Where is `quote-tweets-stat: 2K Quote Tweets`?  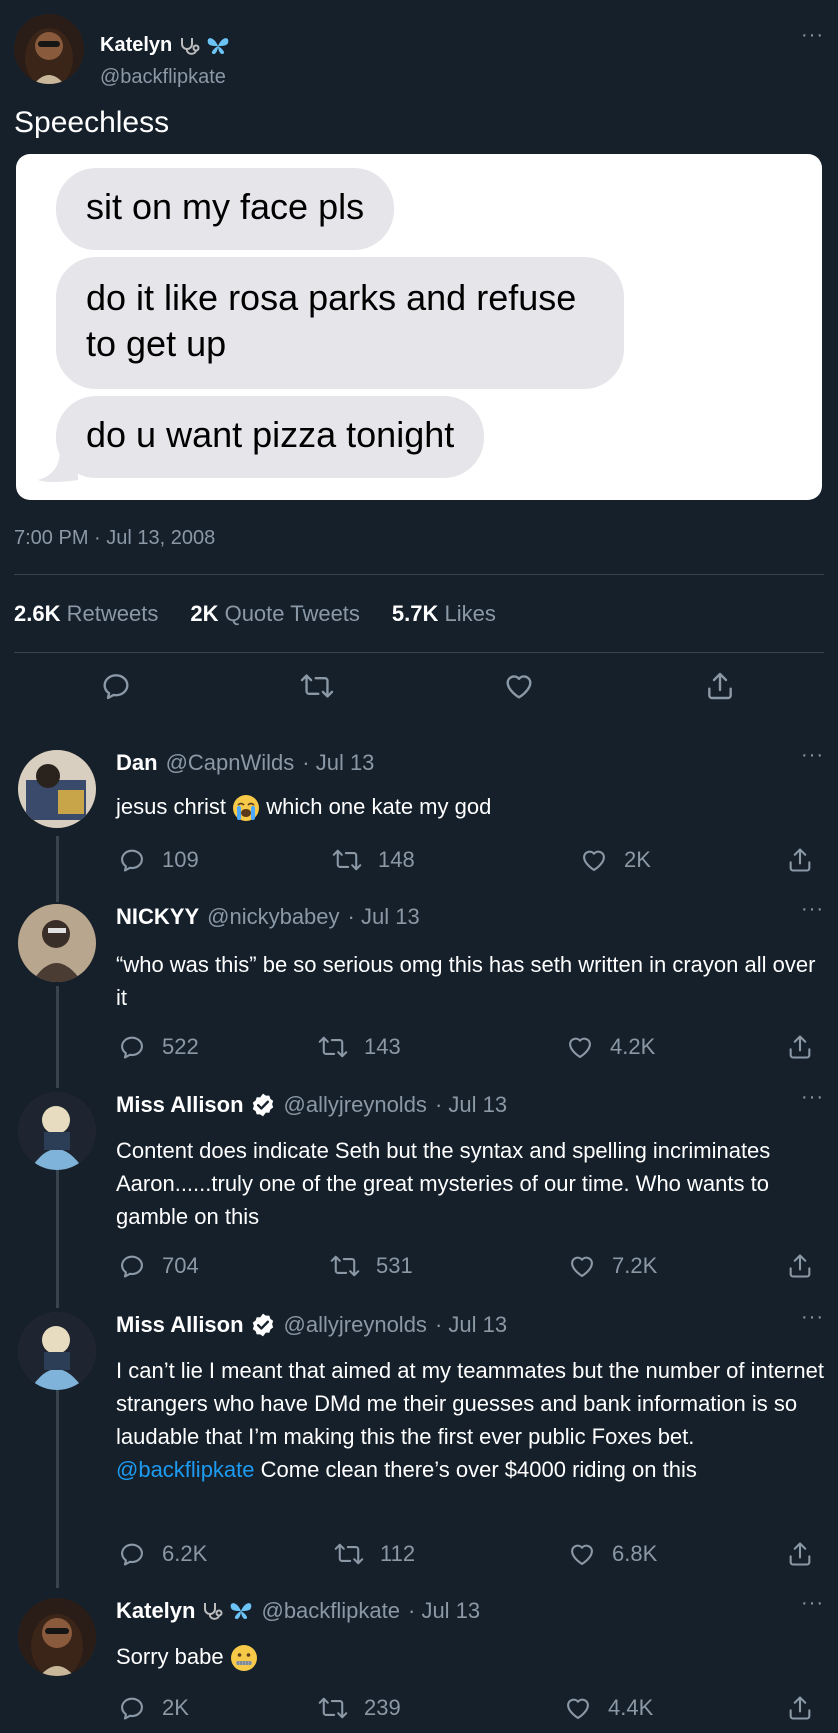 quote-tweets-stat: 2K Quote Tweets is located at coordinates (275, 614).